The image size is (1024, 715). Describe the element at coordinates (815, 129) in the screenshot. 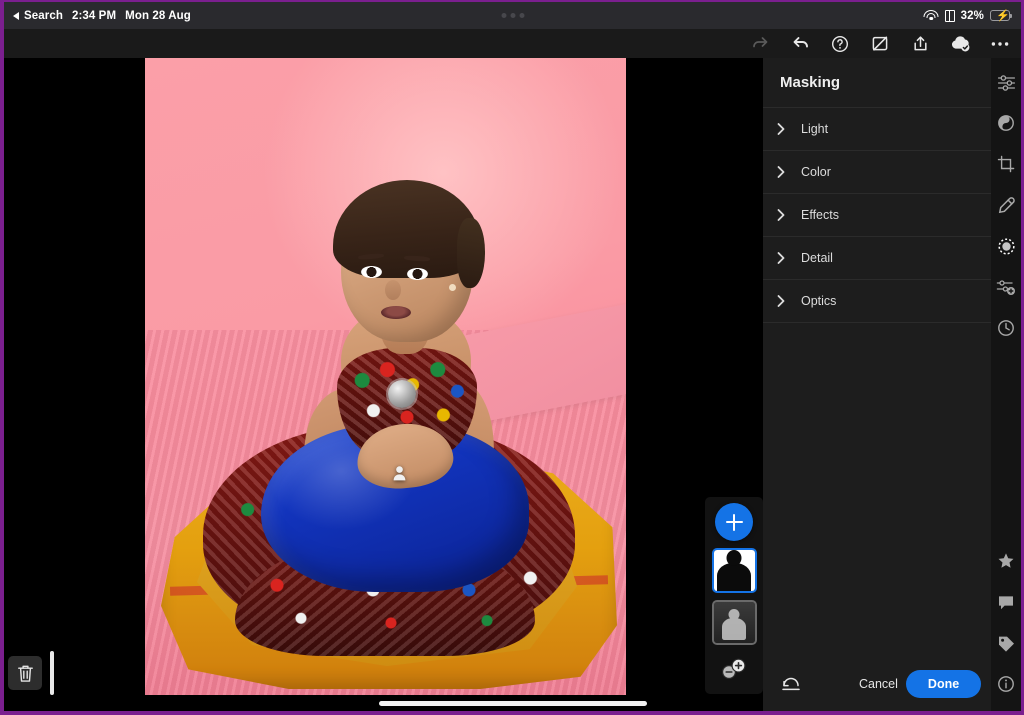

I see `panel-row-label: Light` at that location.